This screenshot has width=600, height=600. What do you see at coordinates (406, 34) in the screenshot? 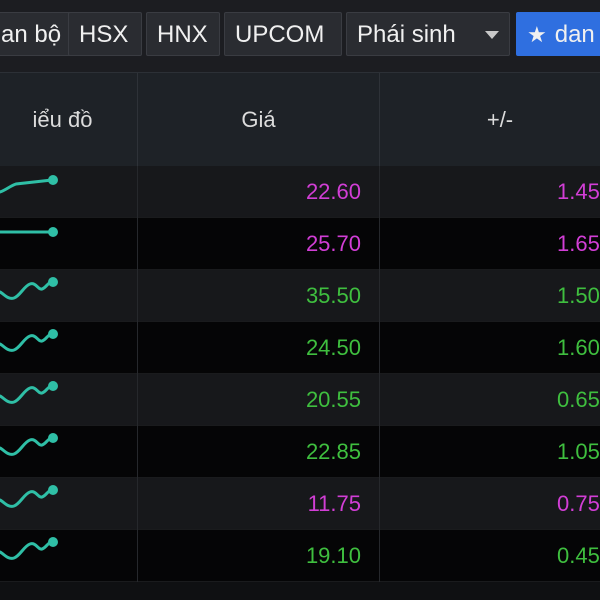
I see `tab-derivatives-label: Phái sinh` at bounding box center [406, 34].